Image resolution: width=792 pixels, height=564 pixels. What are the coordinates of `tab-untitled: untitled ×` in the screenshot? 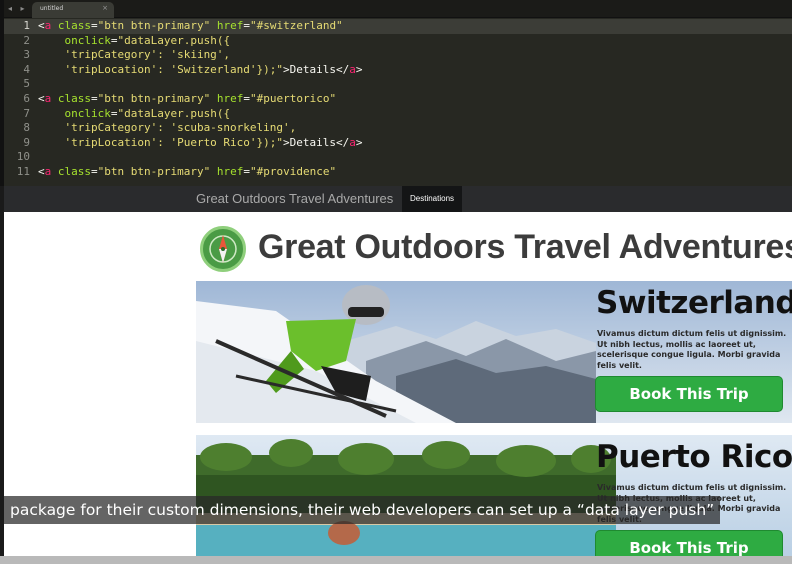 It's located at (73, 10).